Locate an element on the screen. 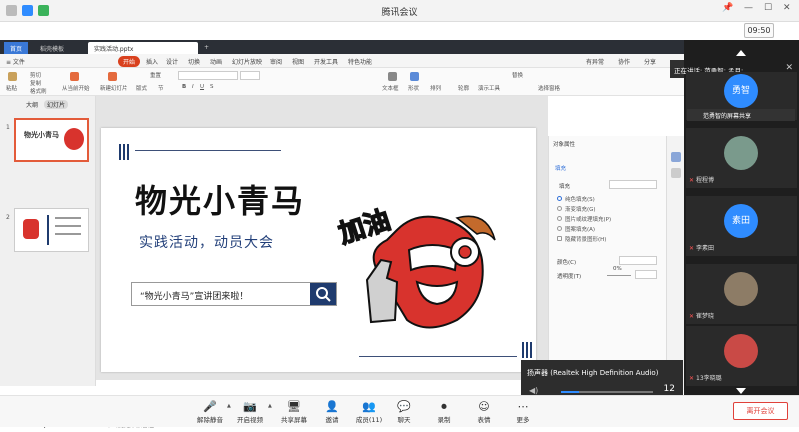  ribbon-reset: 重置 is located at coordinates (155, 75).